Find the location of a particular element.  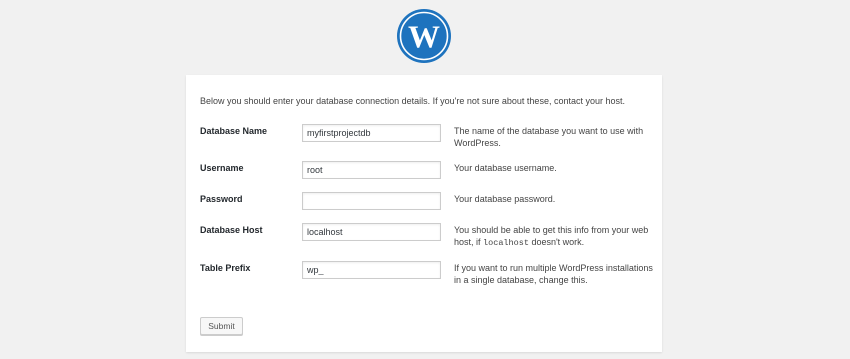

password-description: Your database password. is located at coordinates (505, 199).